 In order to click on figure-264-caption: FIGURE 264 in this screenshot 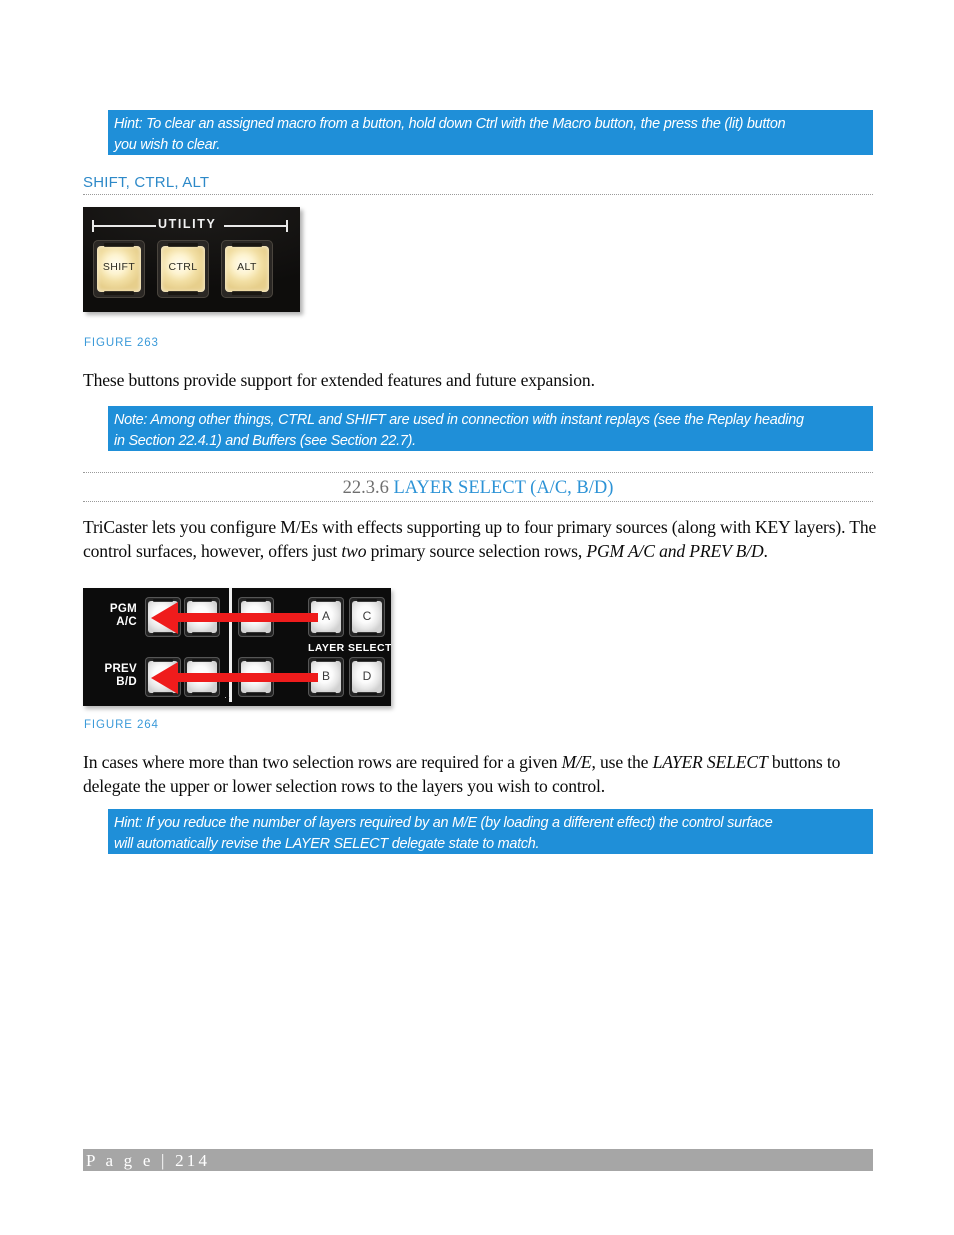, I will do `click(121, 725)`.